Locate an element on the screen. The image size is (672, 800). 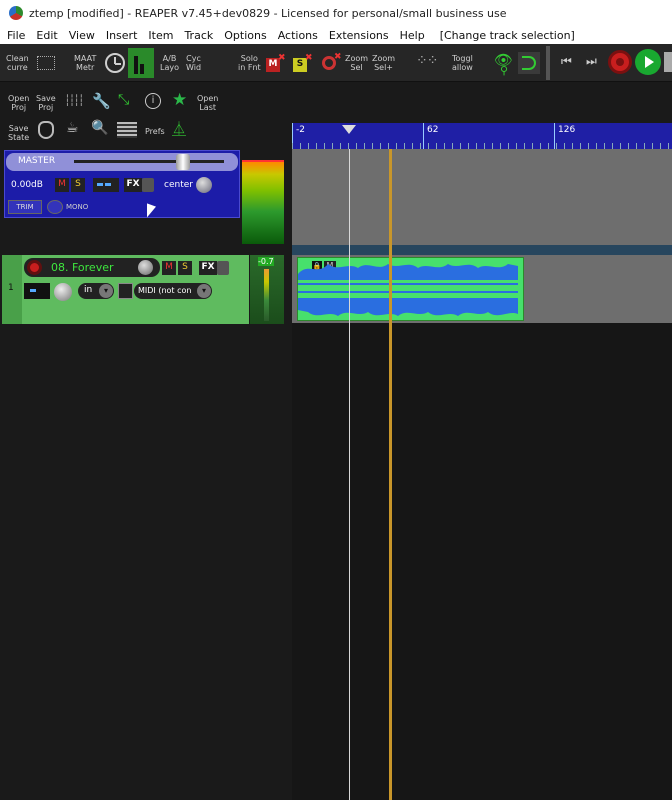
list-icon is located at coordinates (127, 130).